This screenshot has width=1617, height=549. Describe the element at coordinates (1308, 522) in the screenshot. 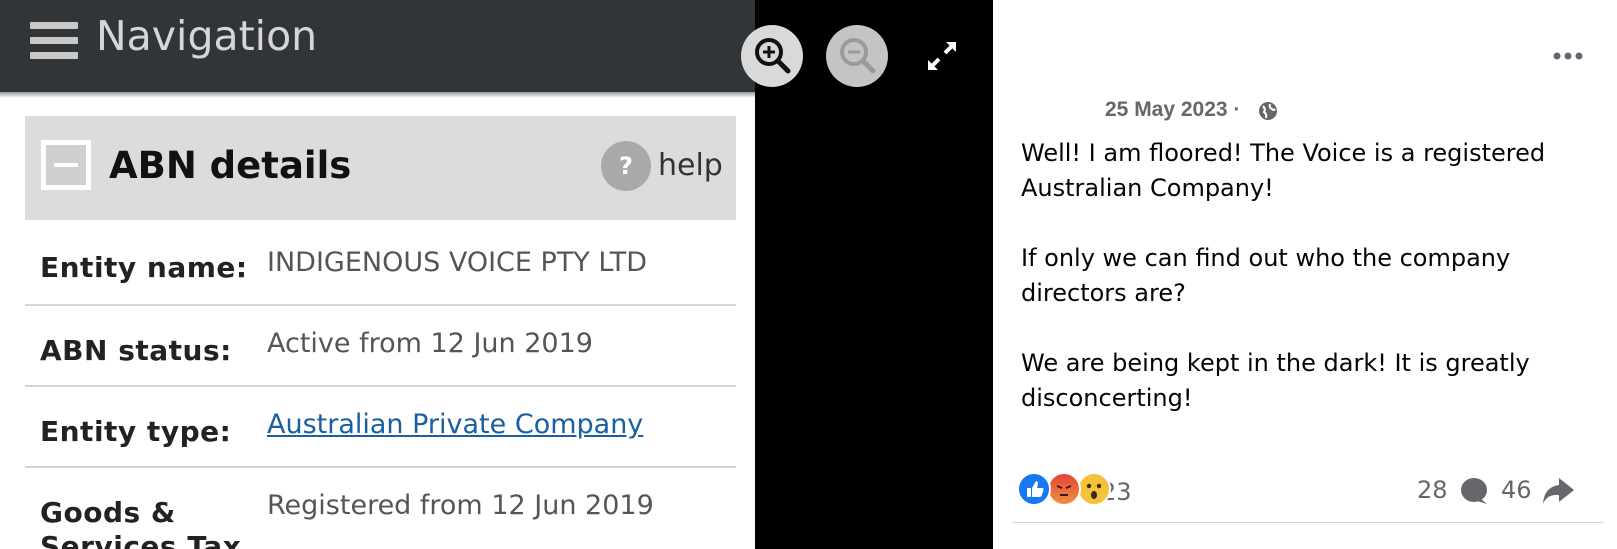

I see `post-divider` at that location.